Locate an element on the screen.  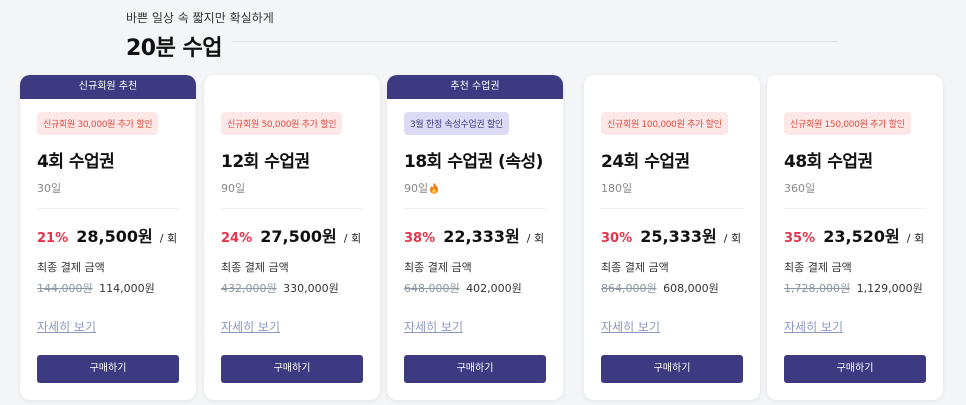
plan-name: 18회 수업권 (속성) is located at coordinates (473, 162).